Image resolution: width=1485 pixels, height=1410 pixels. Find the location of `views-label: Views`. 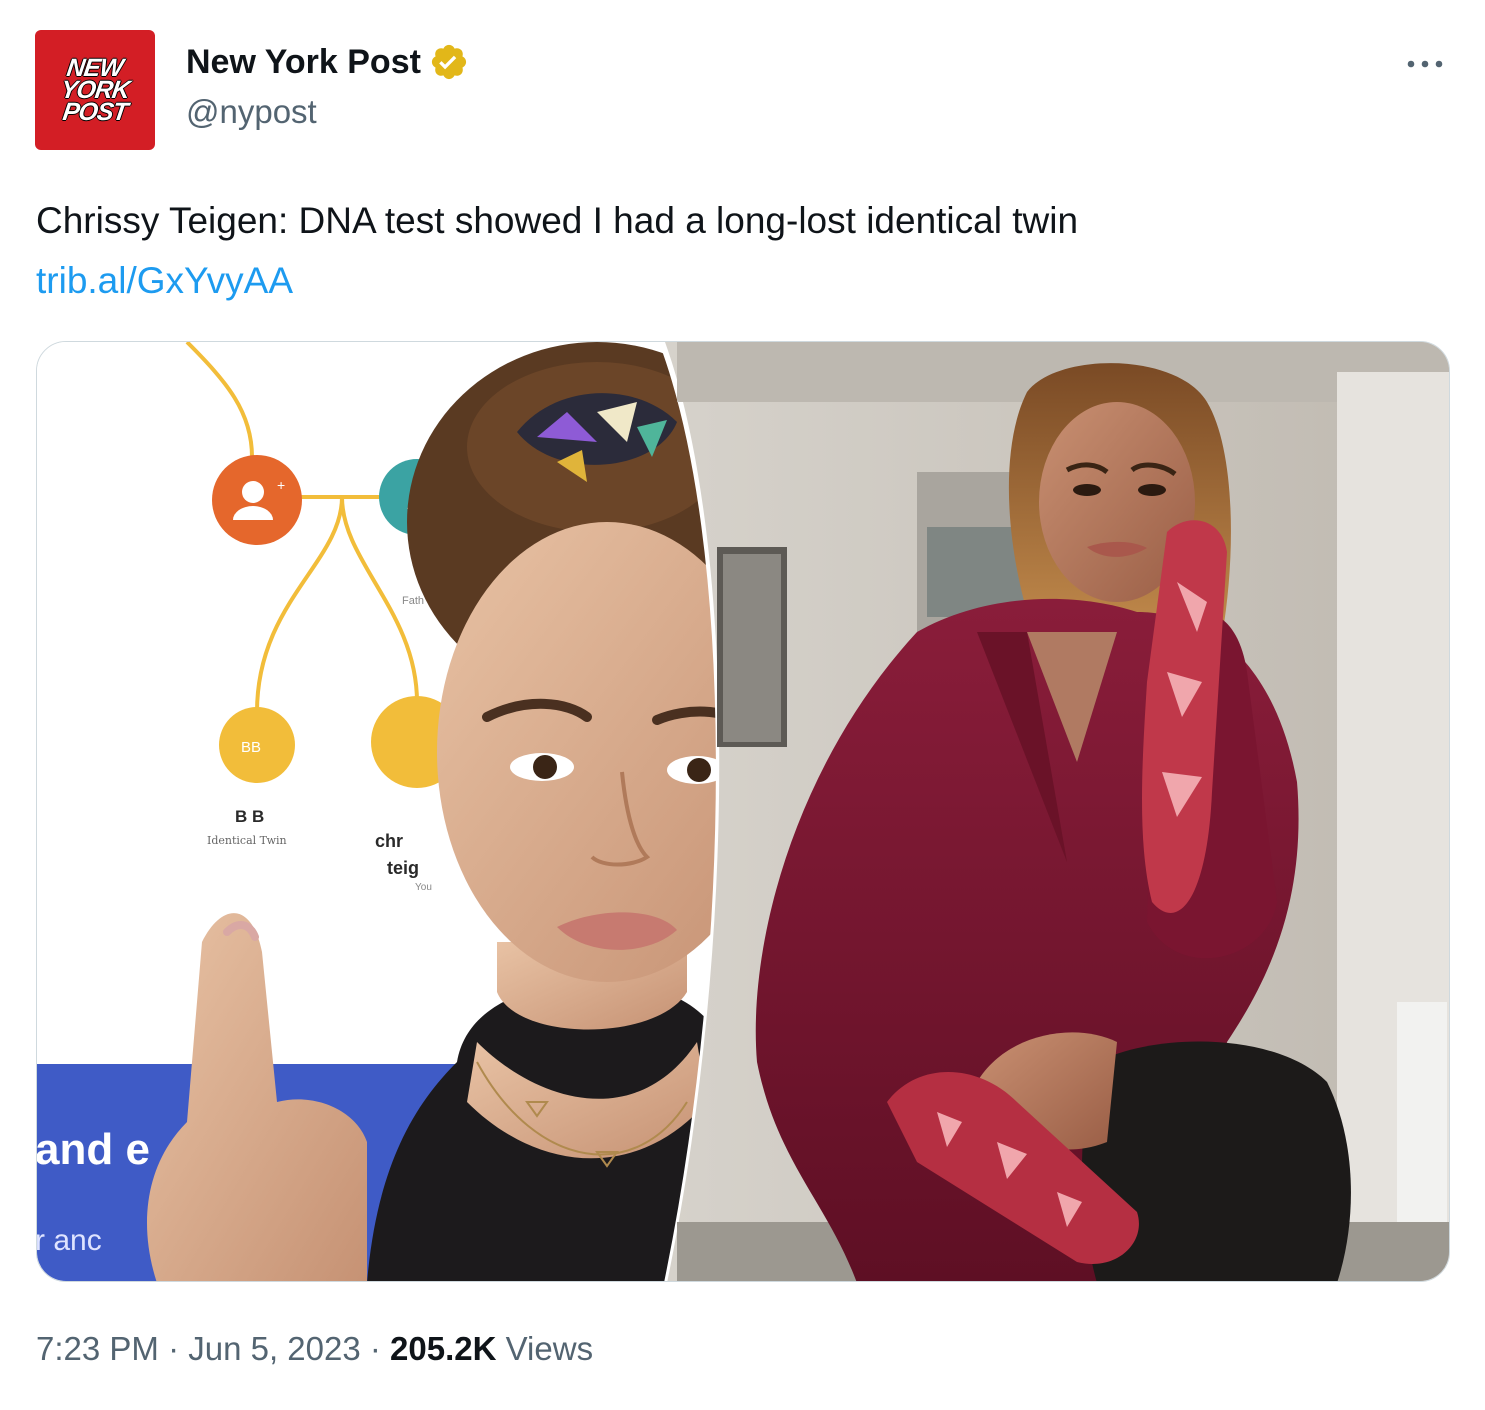

views-label: Views is located at coordinates (545, 1348).